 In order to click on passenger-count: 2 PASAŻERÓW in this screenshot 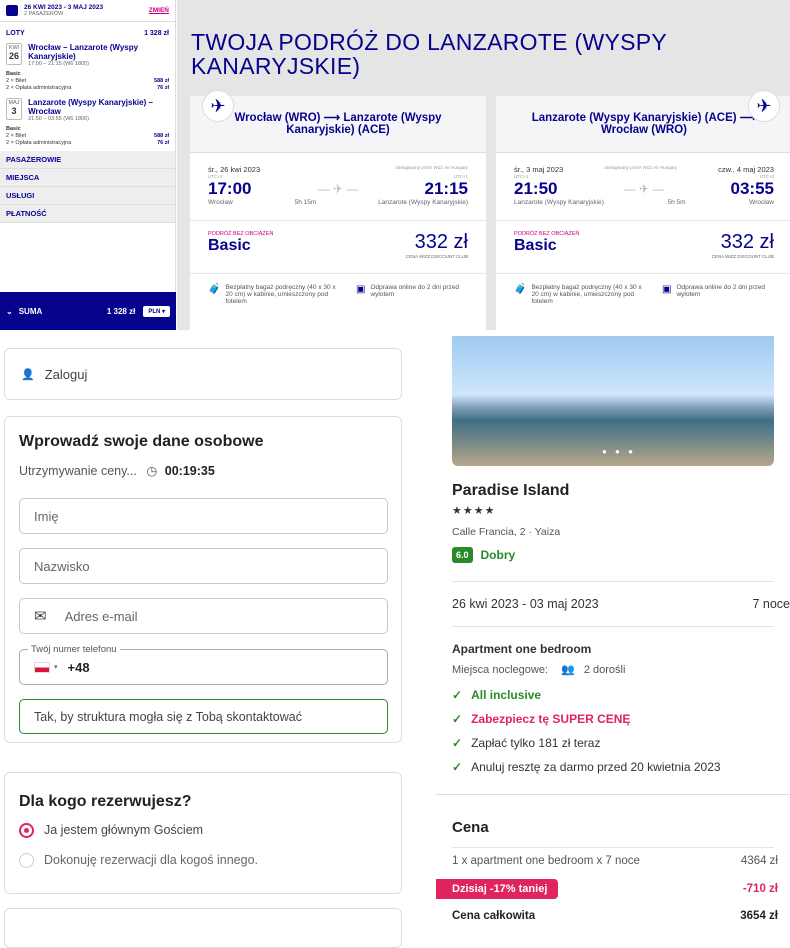, I will do `click(44, 14)`.